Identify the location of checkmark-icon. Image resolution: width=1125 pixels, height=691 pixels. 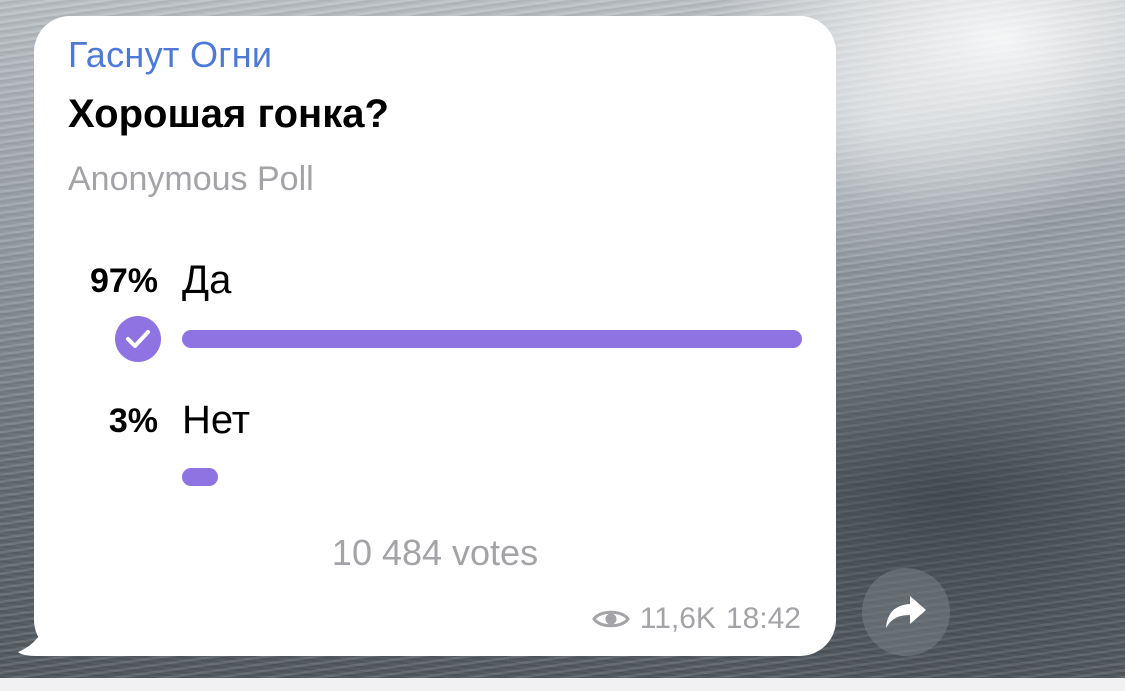
(138, 339).